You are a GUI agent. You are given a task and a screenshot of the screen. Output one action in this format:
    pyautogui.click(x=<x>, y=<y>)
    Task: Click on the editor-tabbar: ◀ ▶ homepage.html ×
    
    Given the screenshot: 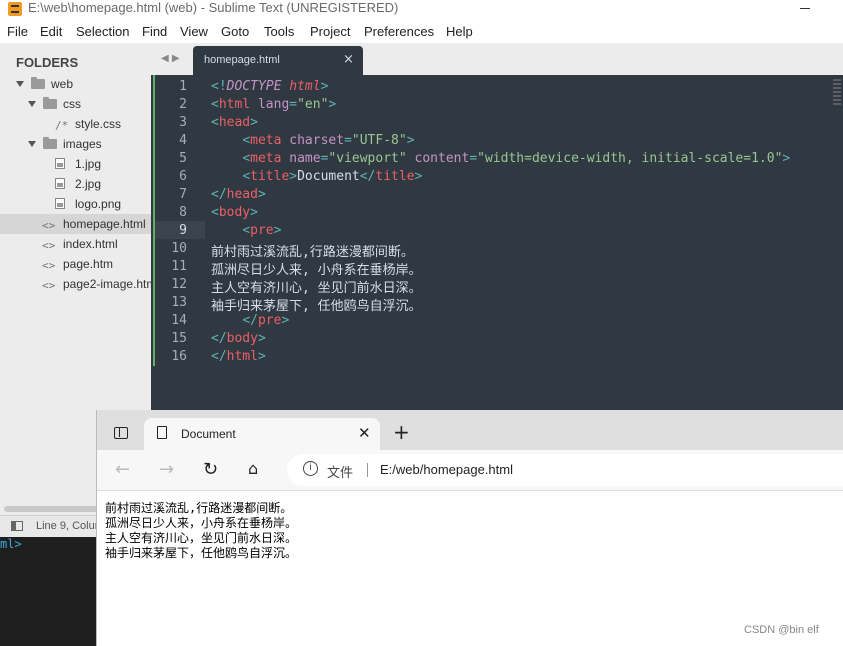 What is the action you would take?
    pyautogui.click(x=497, y=59)
    